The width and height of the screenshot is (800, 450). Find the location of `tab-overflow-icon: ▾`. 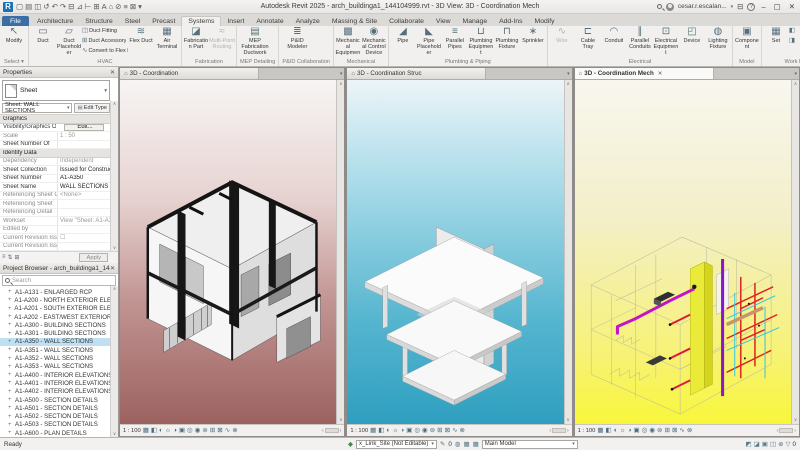

tab-overflow-icon: ▾ is located at coordinates (568, 74).